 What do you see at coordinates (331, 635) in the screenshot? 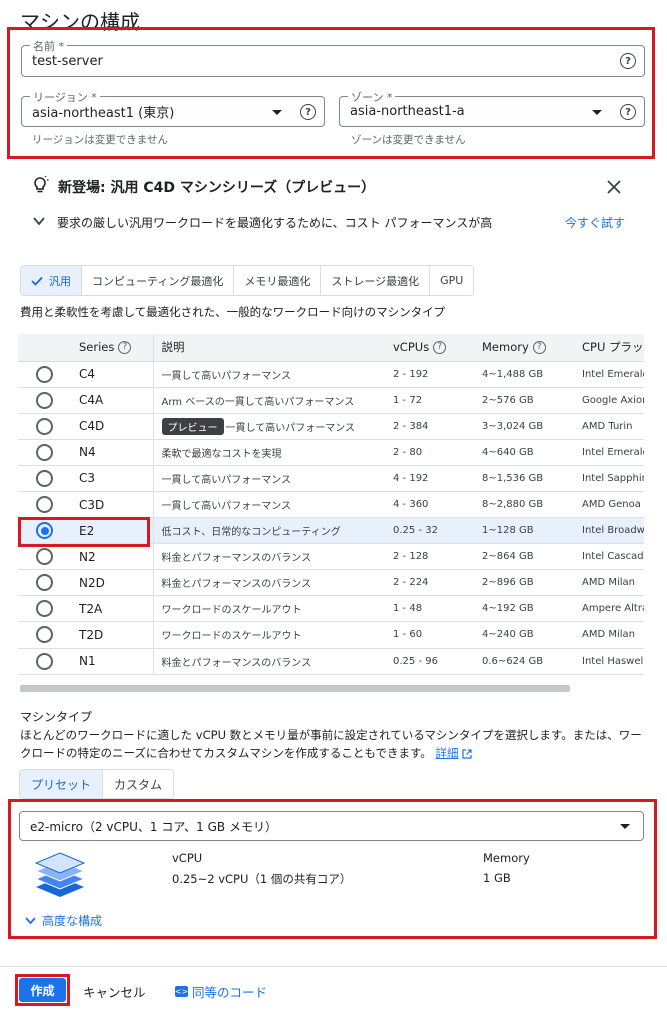
I see `table-row: T2D ワークロードのスケールアウト 1 - 60 4~240 GB AMD Milan` at bounding box center [331, 635].